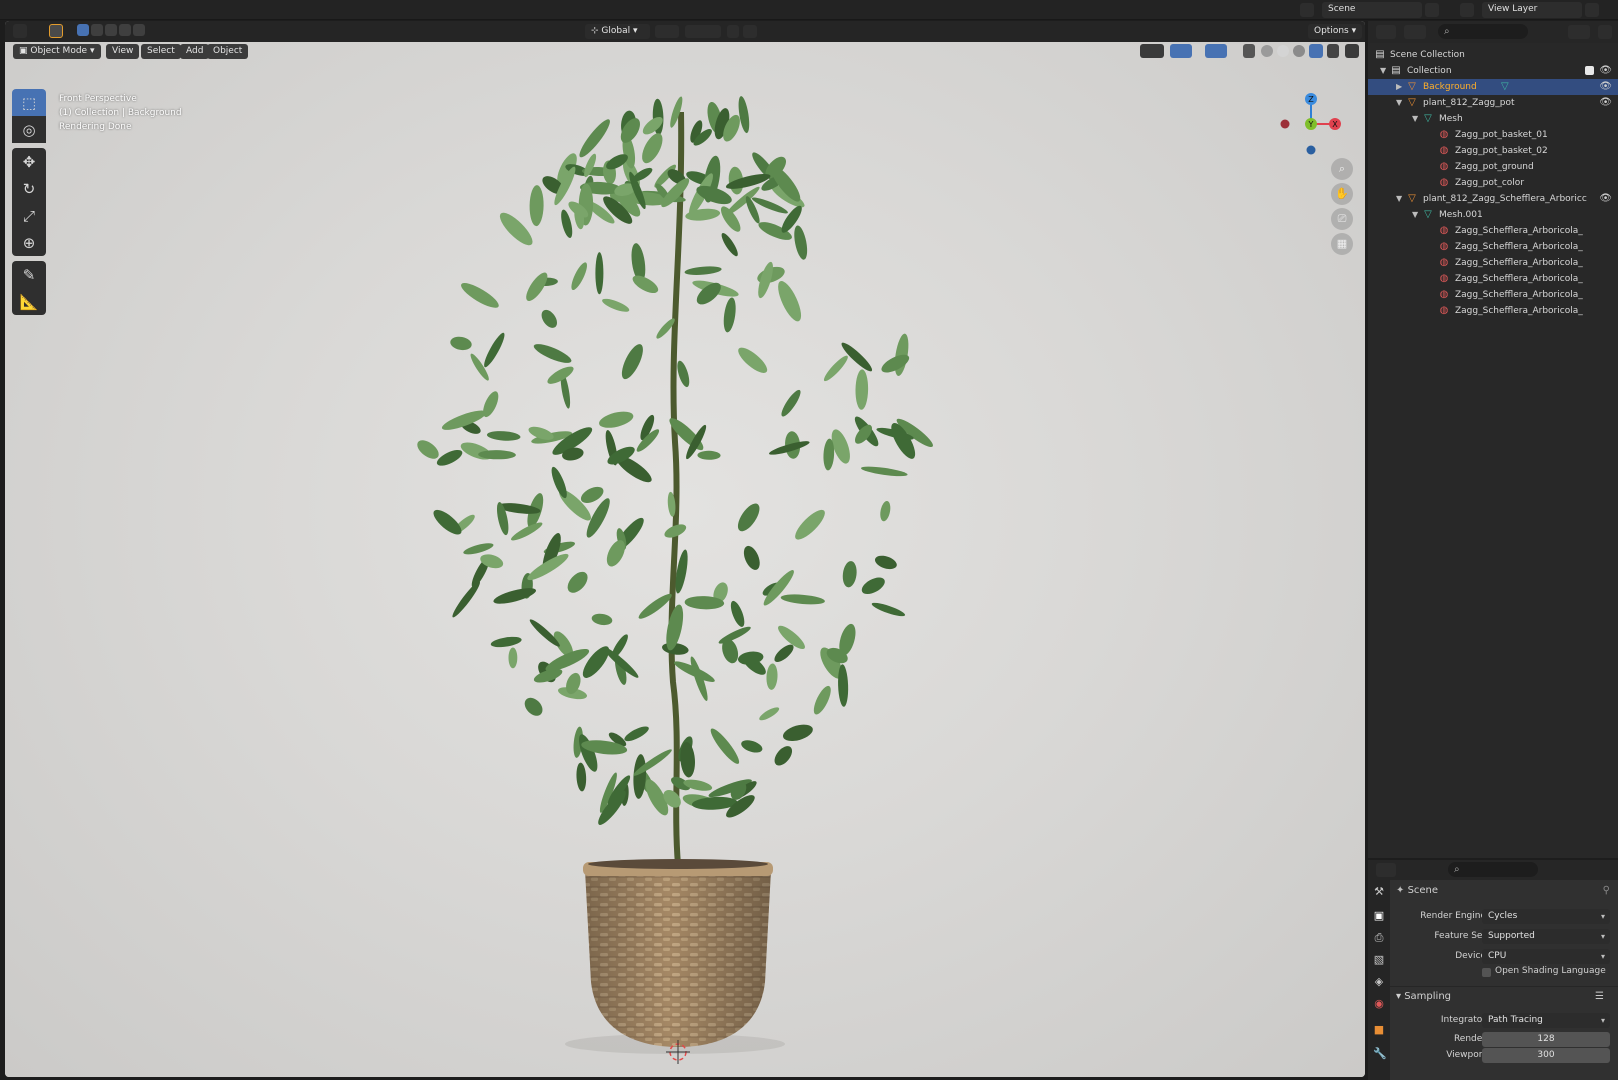  Describe the element at coordinates (1589, 70) in the screenshot. I see `exclude-checkbox` at that location.